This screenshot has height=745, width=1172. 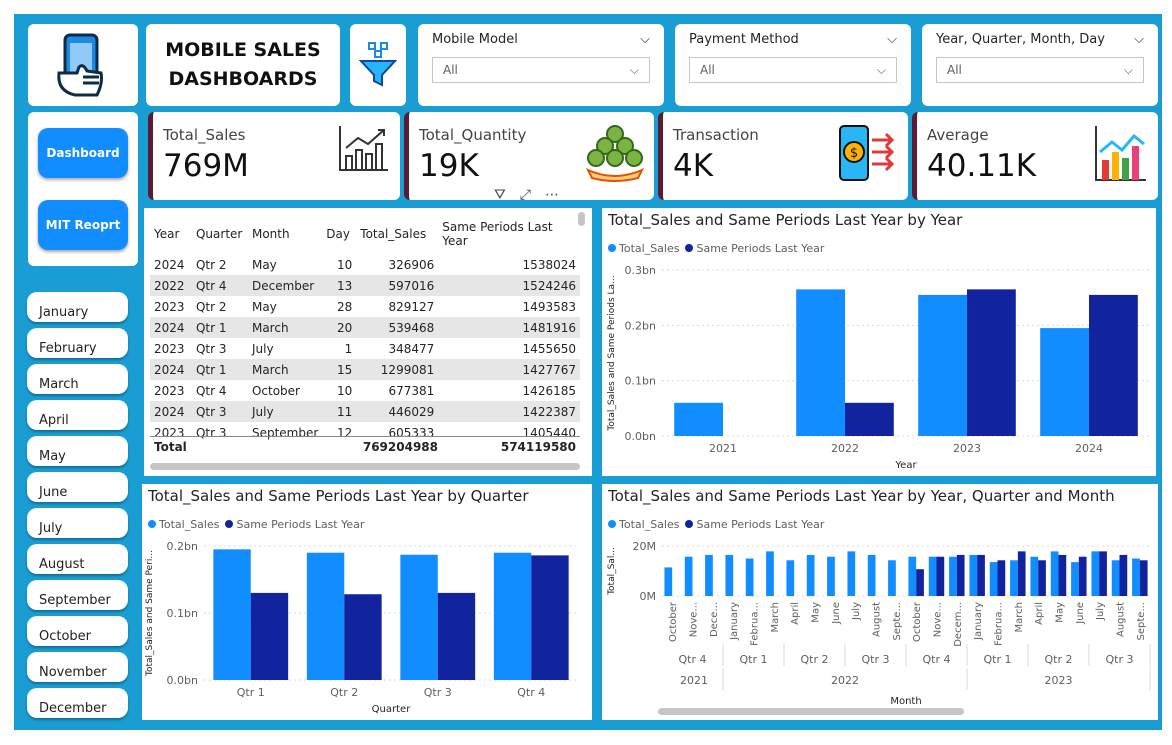 What do you see at coordinates (251, 692) in the screenshot?
I see `x-tick-label: Qtr 1` at bounding box center [251, 692].